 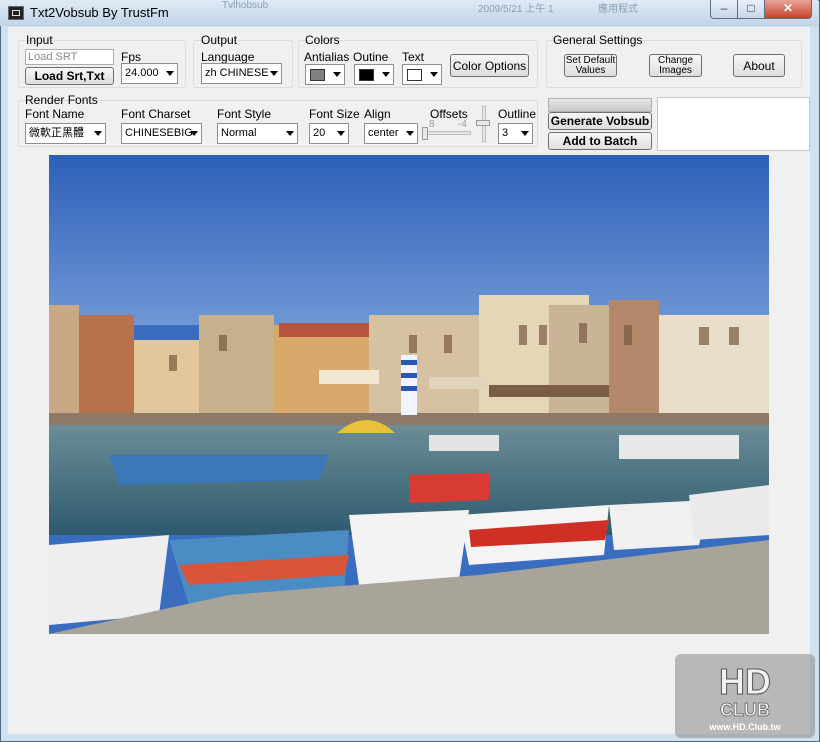 I want to click on antialias-color-select, so click(x=325, y=74).